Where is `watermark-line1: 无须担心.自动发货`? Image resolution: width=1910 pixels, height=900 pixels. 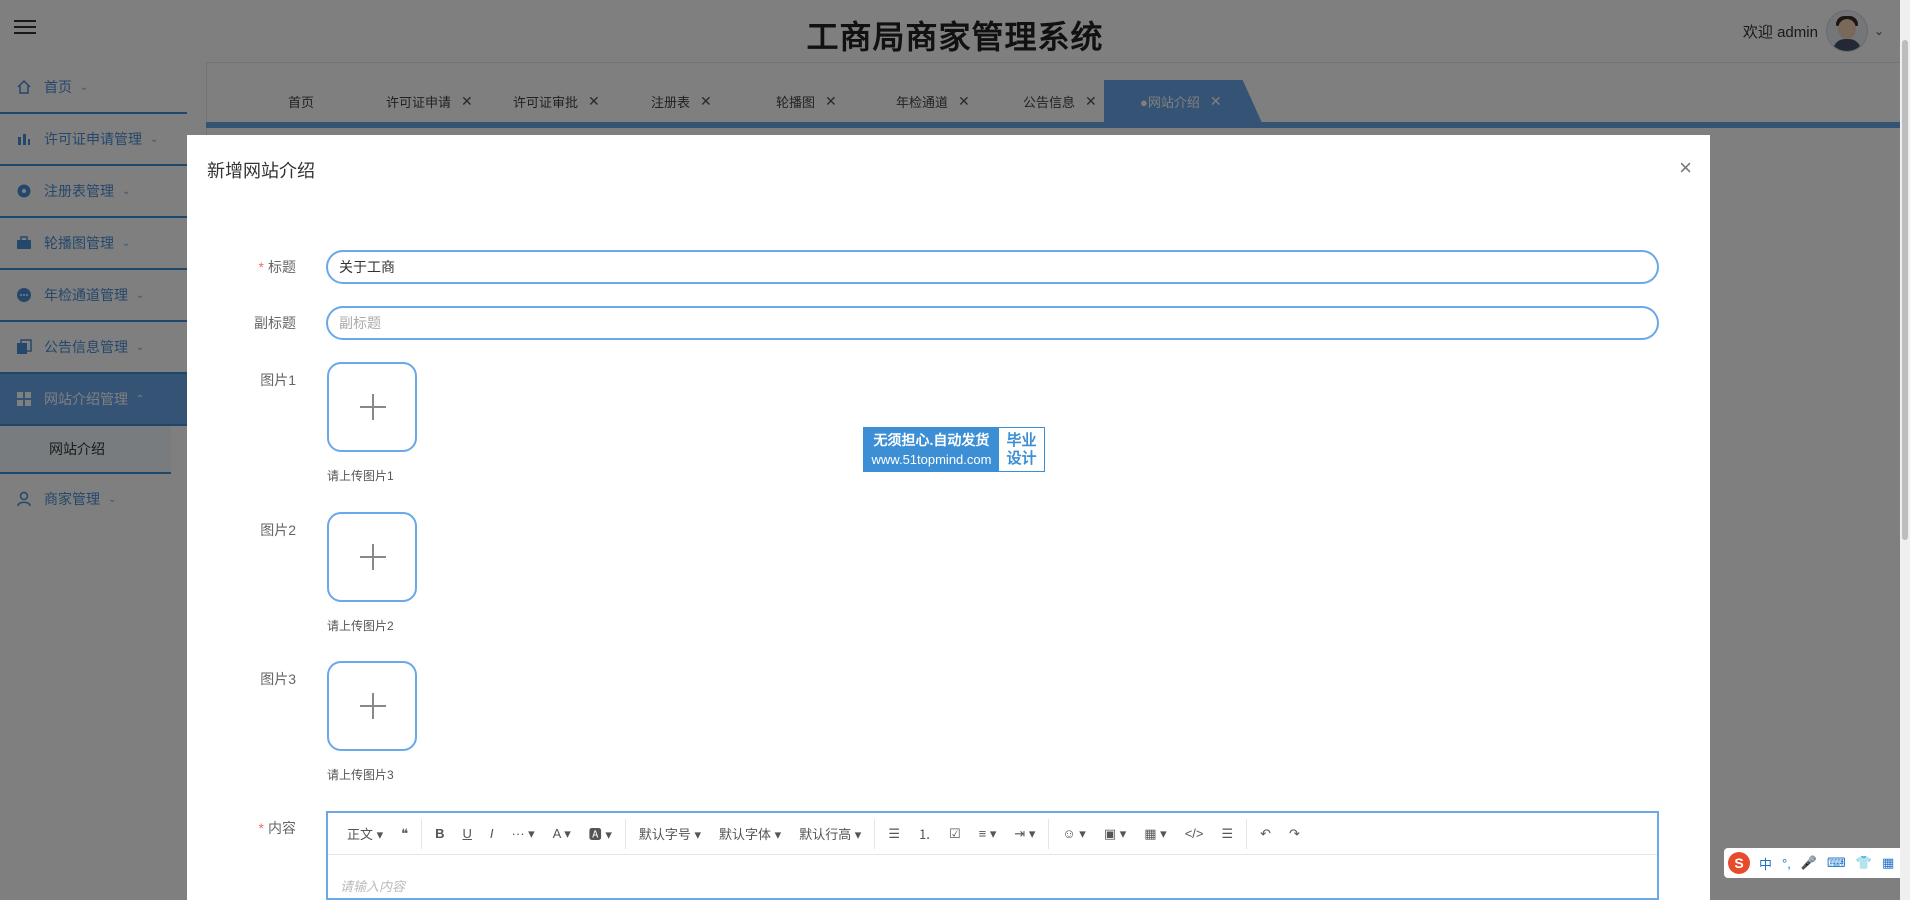 watermark-line1: 无须担心.自动发货 is located at coordinates (931, 440).